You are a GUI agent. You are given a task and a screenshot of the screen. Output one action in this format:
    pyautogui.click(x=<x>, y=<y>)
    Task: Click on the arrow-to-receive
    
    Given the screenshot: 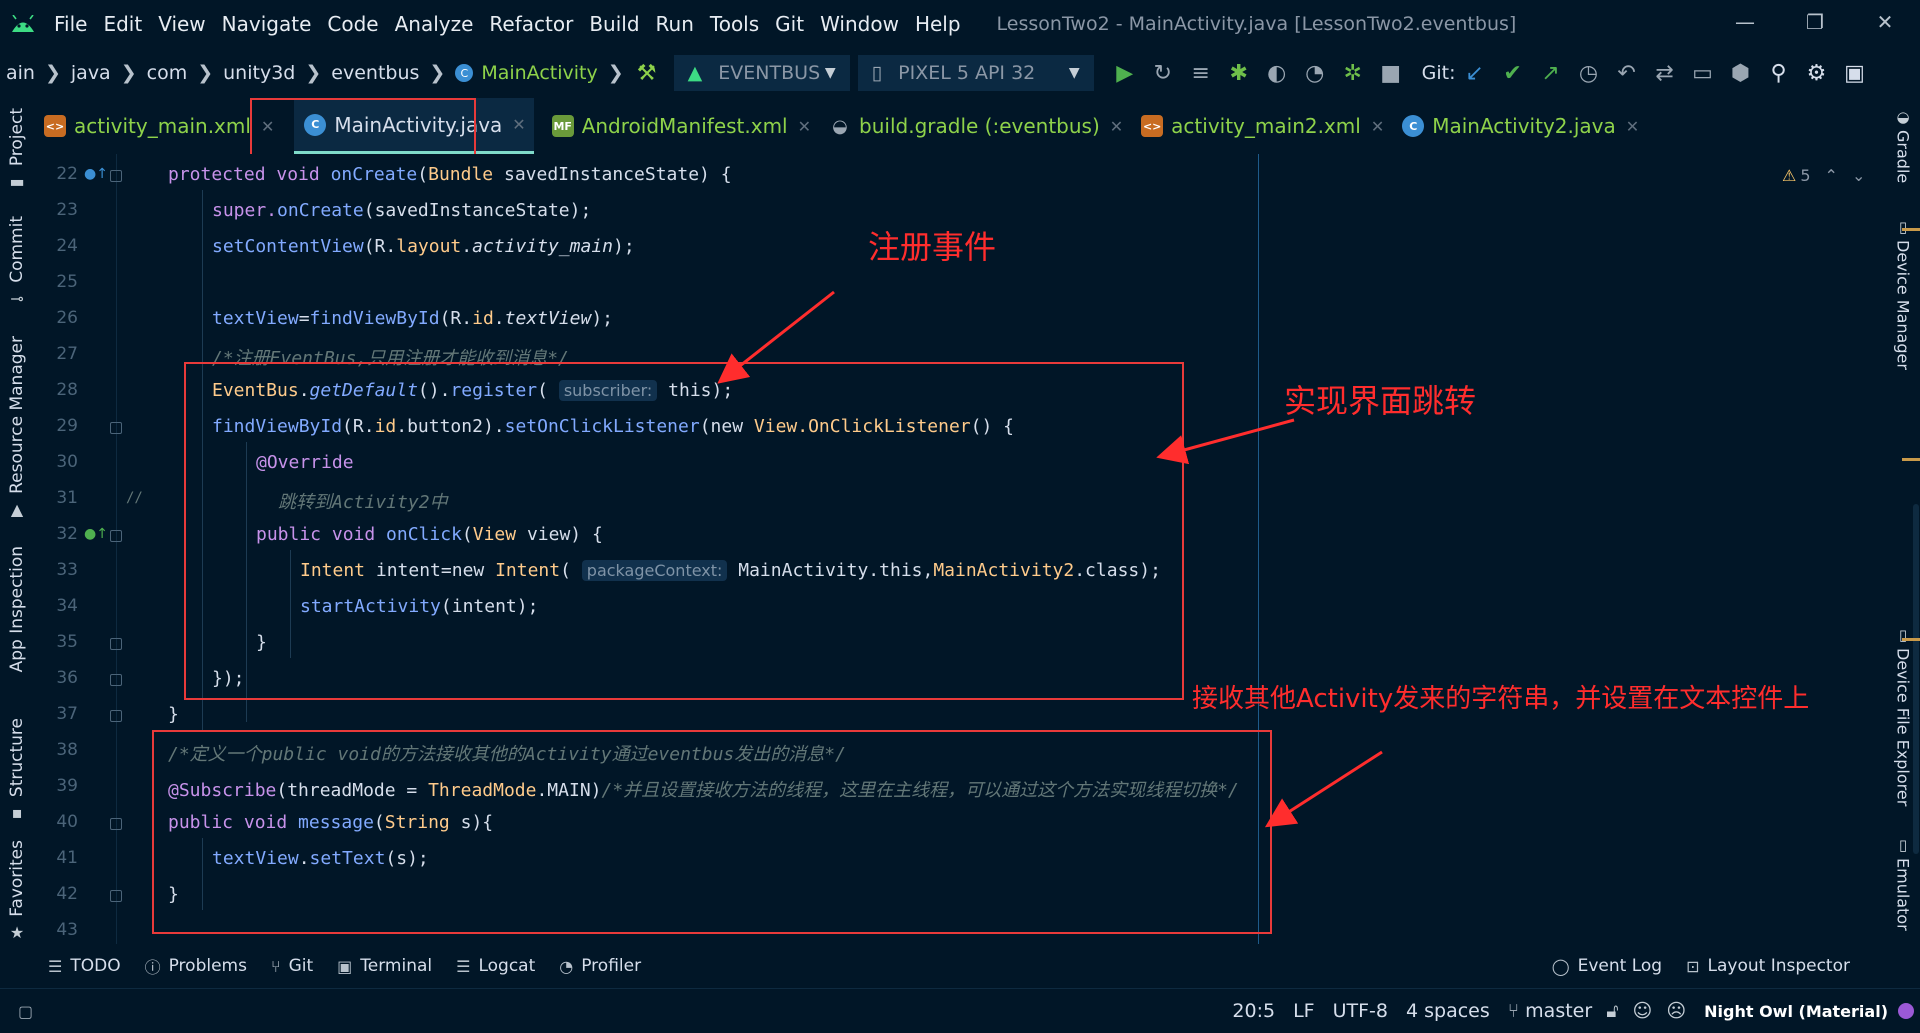 What is the action you would take?
    pyautogui.click(x=1323, y=789)
    